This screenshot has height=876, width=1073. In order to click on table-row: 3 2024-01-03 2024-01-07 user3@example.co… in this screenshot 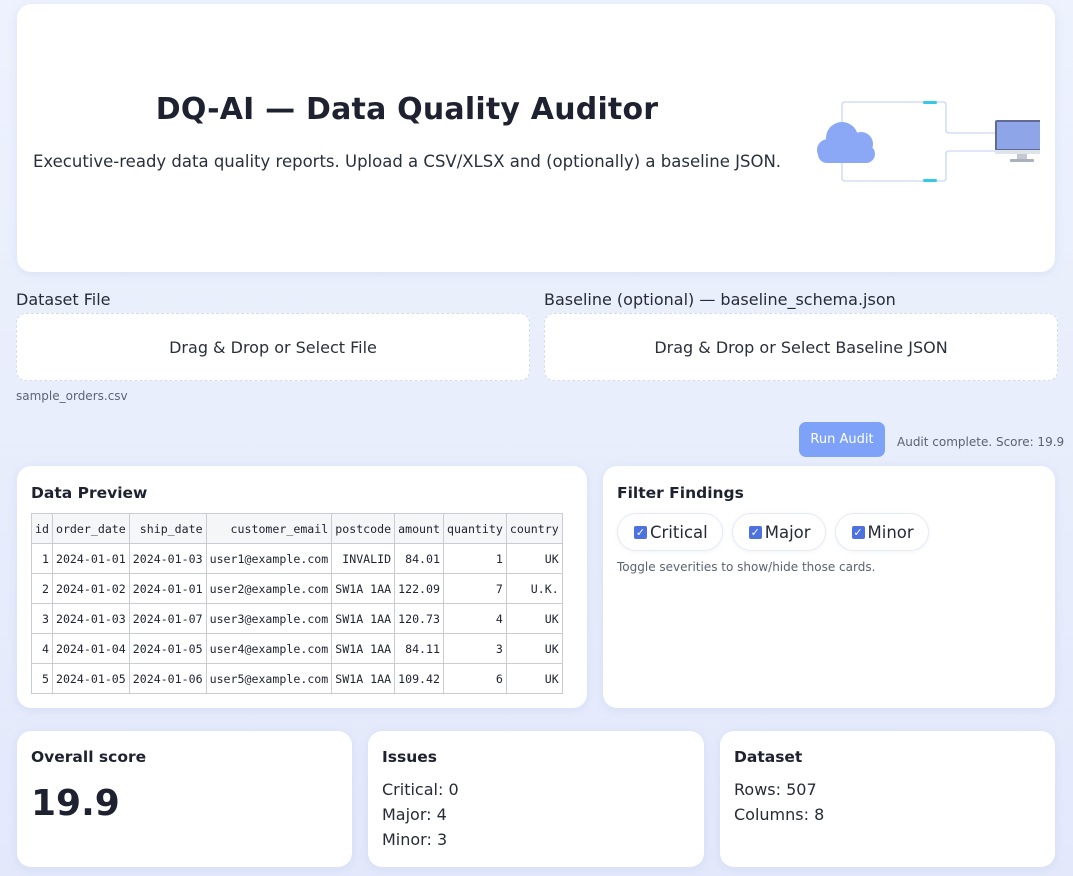, I will do `click(297, 618)`.